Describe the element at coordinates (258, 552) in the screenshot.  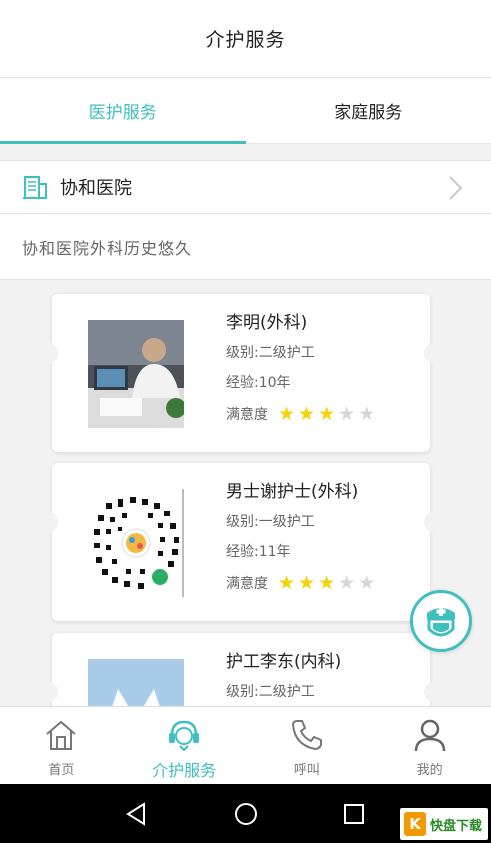
I see `caregiver-experience: 经验:11年` at that location.